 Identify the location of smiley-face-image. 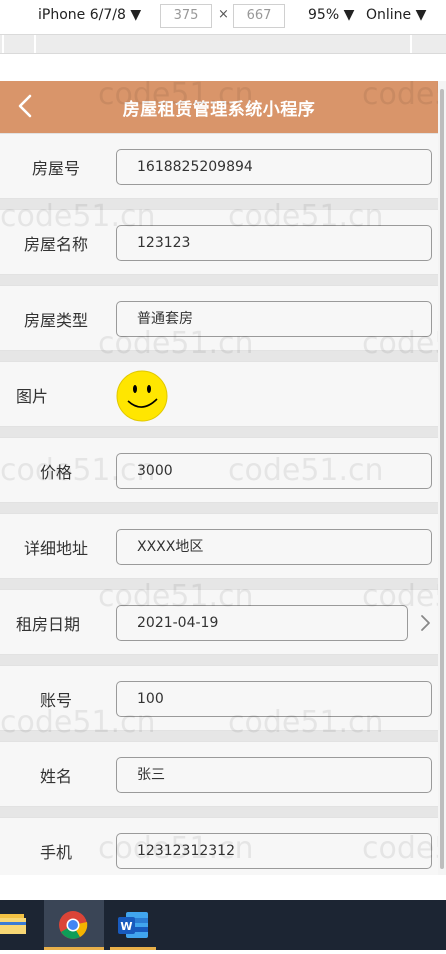
(142, 396).